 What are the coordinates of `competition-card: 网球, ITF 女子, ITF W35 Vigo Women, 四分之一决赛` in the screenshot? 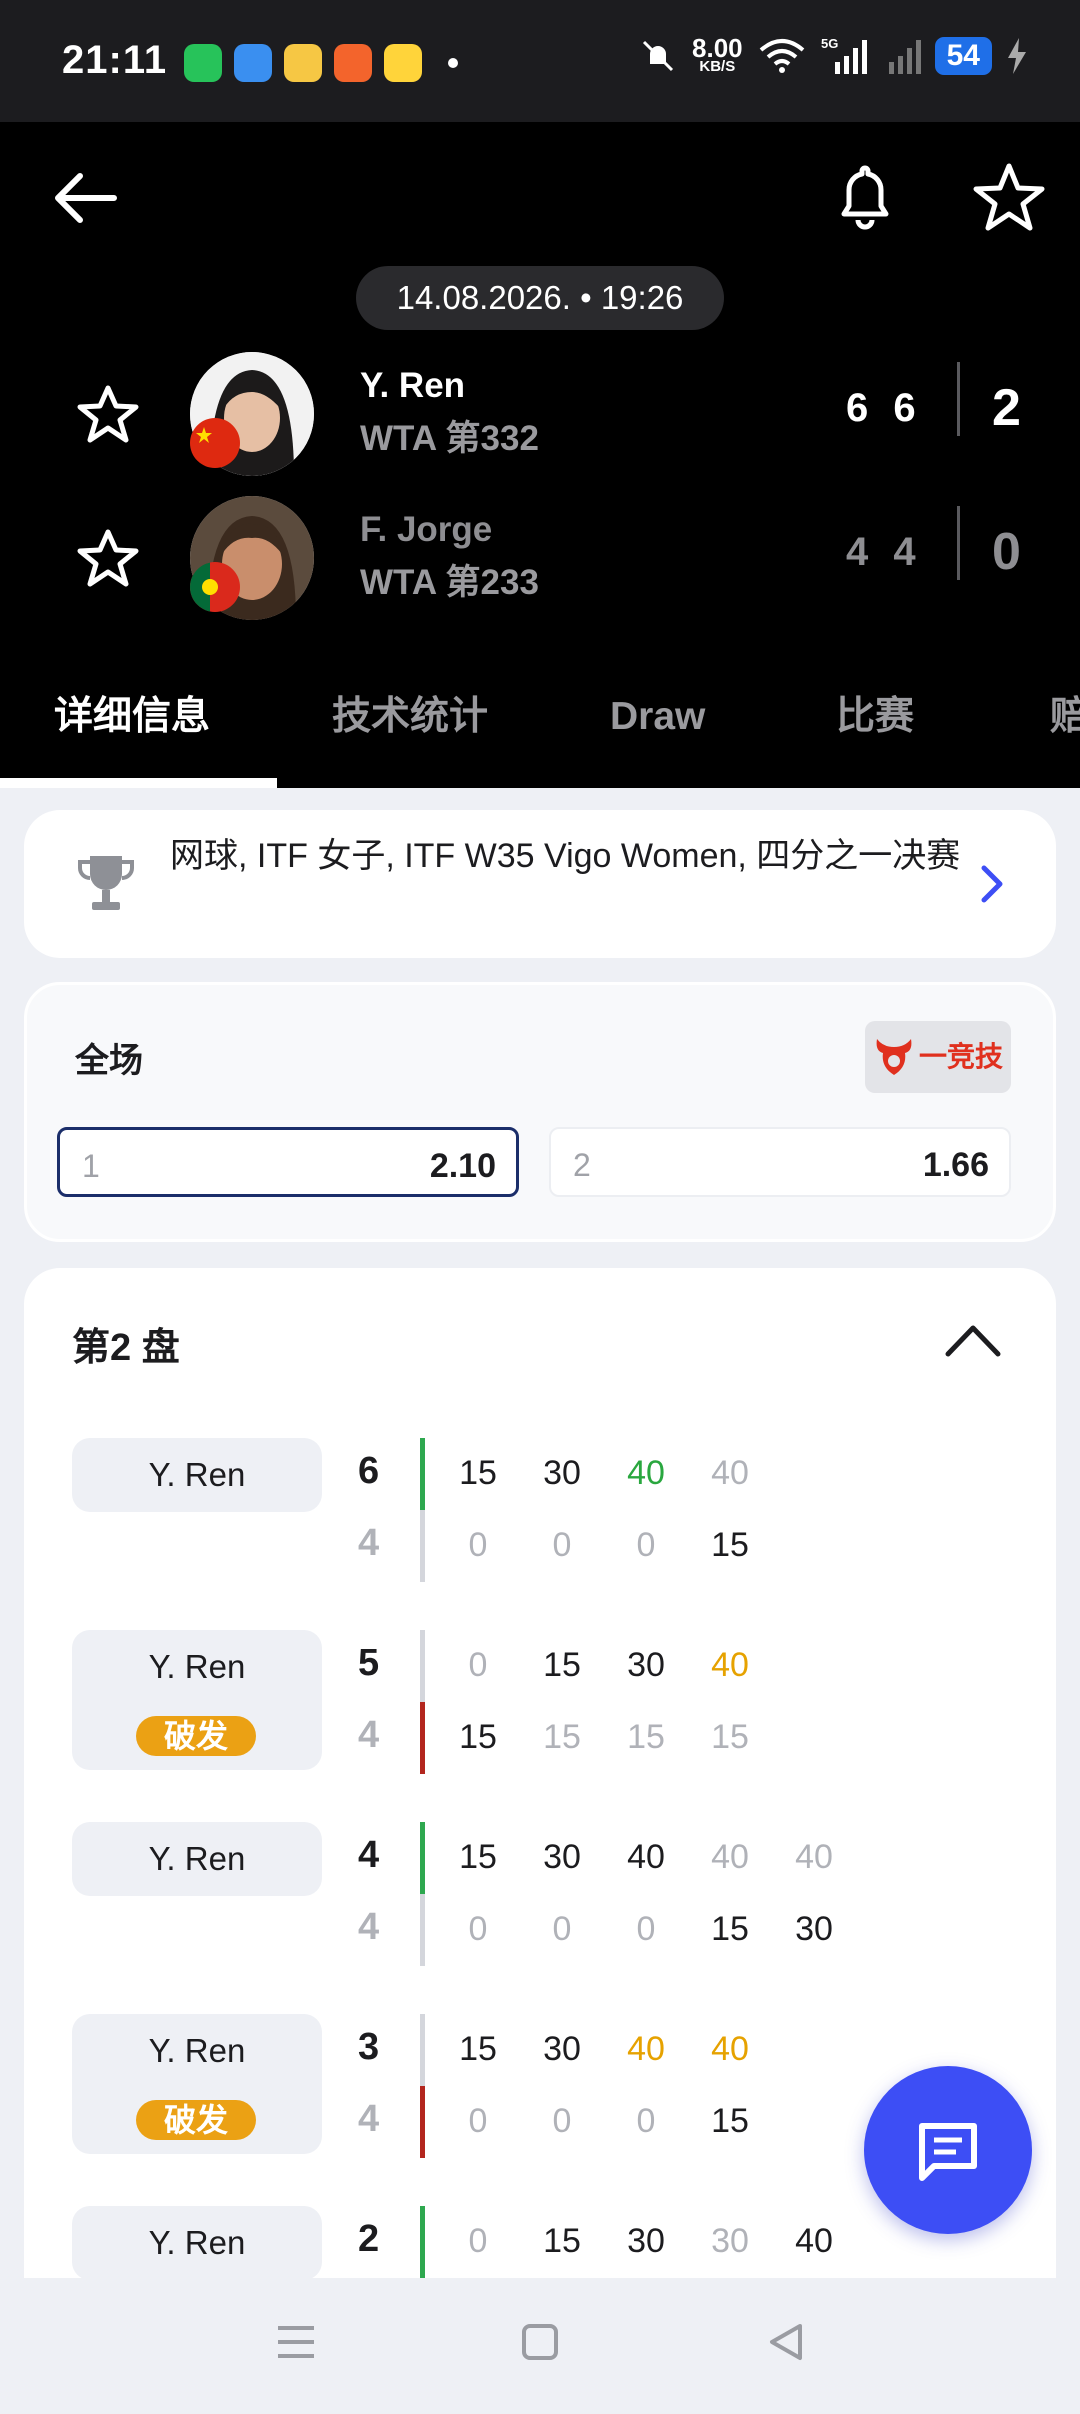 It's located at (540, 884).